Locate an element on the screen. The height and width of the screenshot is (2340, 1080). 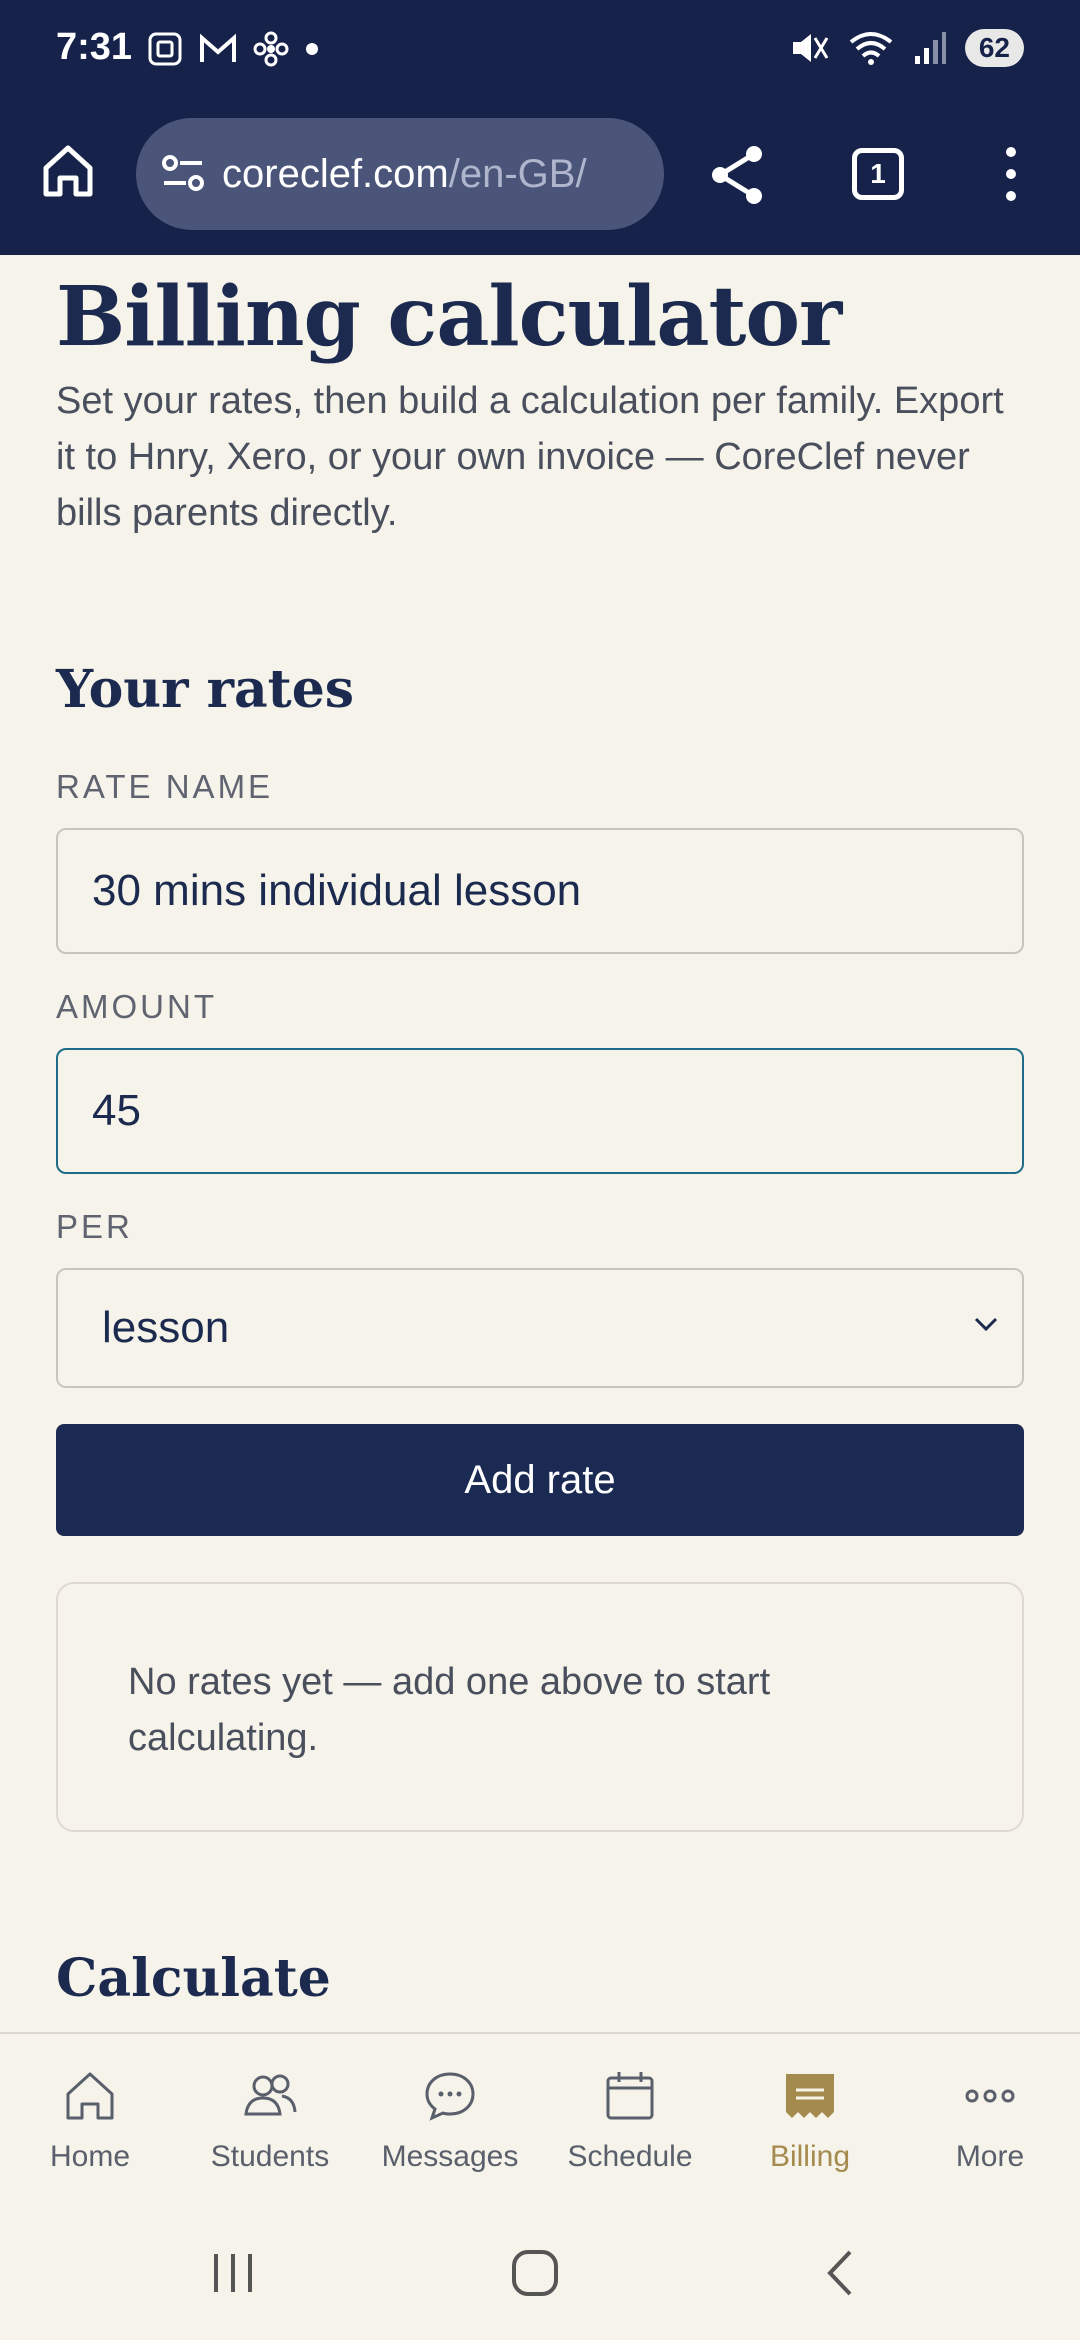
nav-item-billing: Billing is located at coordinates (810, 2118).